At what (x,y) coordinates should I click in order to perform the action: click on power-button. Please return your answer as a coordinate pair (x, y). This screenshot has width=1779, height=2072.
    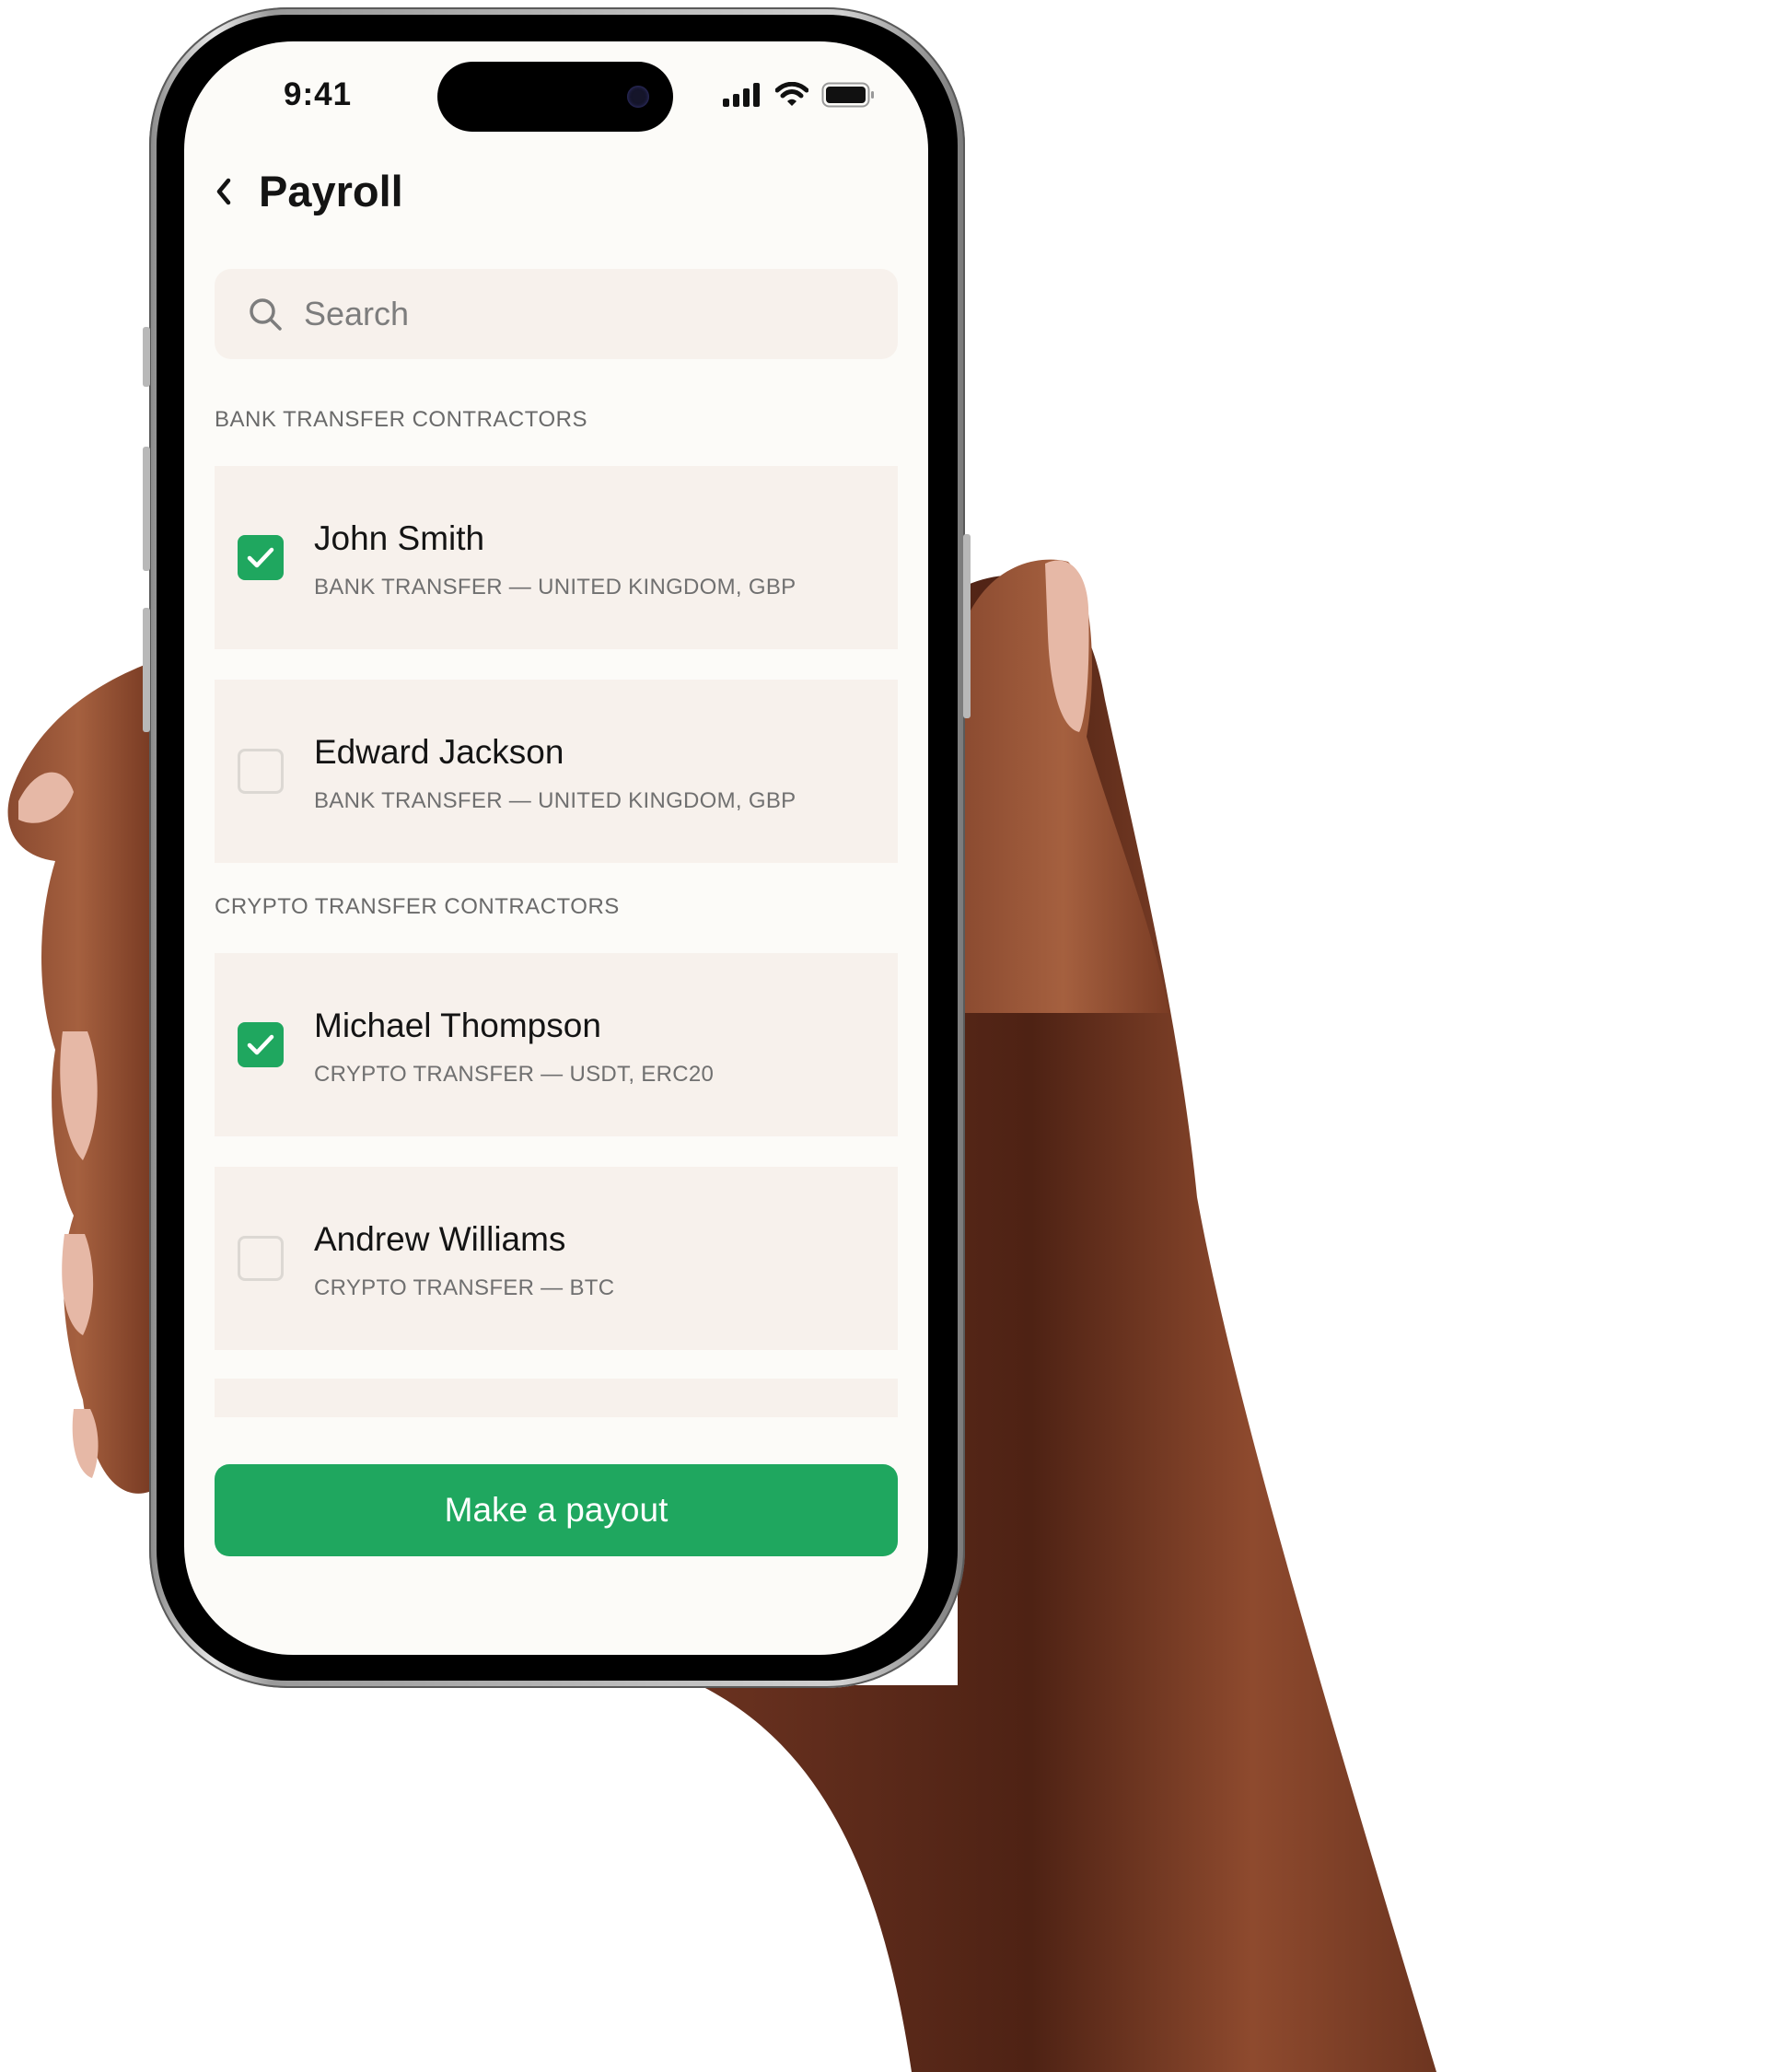
    Looking at the image, I should click on (967, 626).